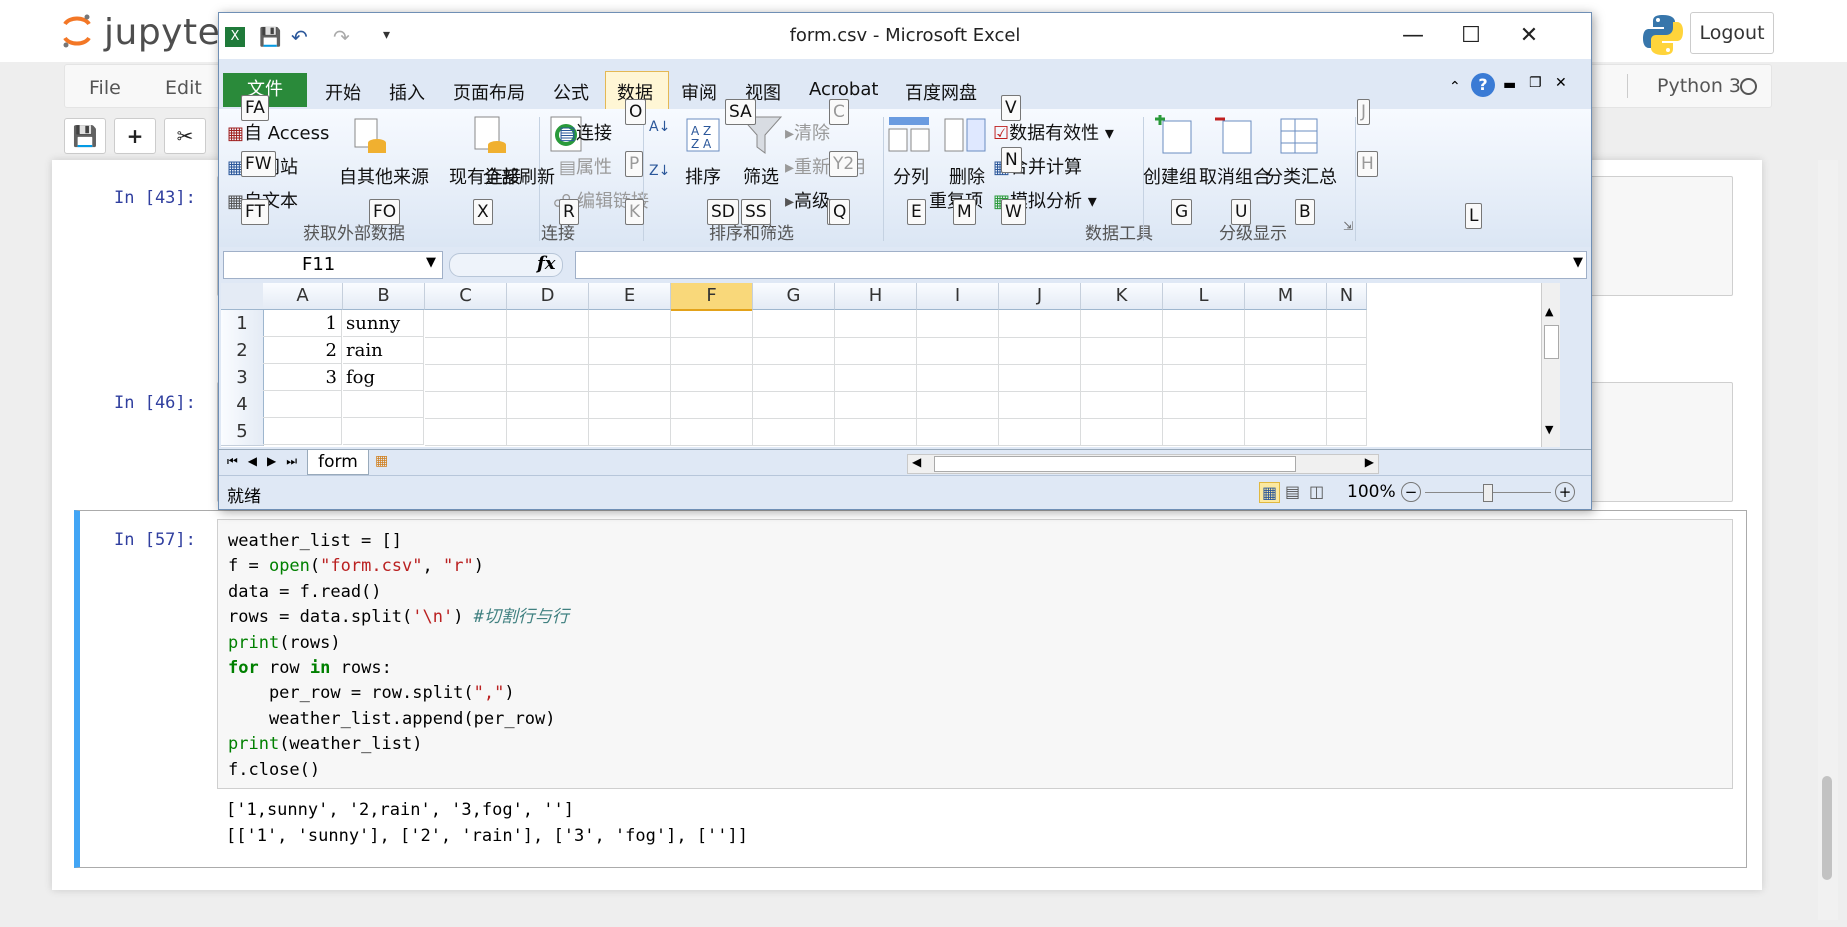 This screenshot has width=1847, height=927. What do you see at coordinates (466, 296) in the screenshot?
I see `column-header-c: C` at bounding box center [466, 296].